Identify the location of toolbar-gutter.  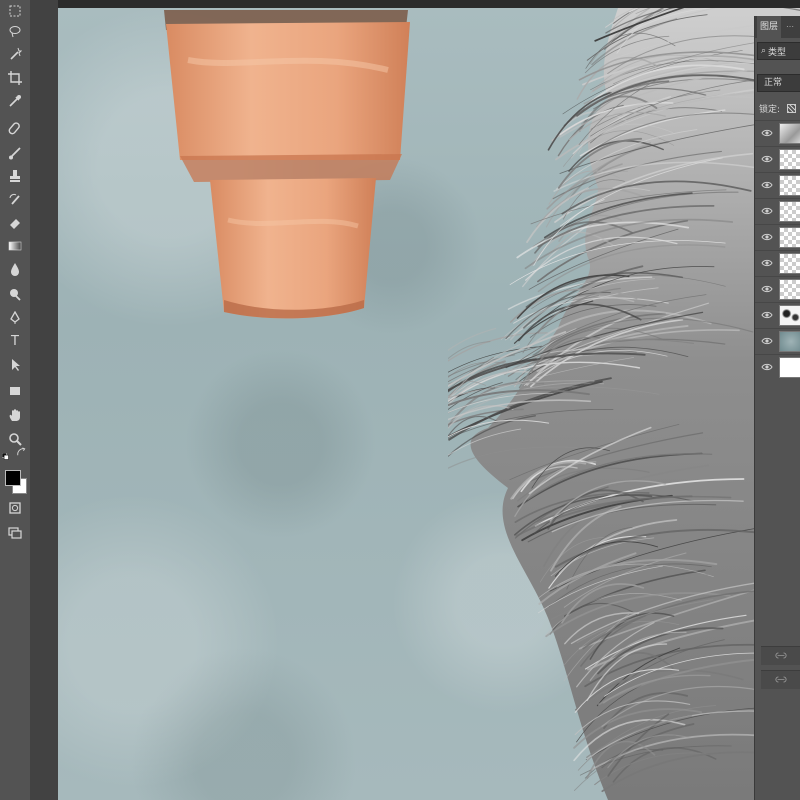
(44, 400).